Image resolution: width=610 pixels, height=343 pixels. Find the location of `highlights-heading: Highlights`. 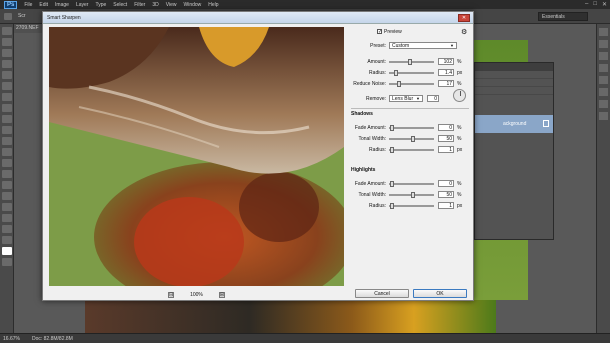

highlights-heading: Highlights is located at coordinates (363, 170).